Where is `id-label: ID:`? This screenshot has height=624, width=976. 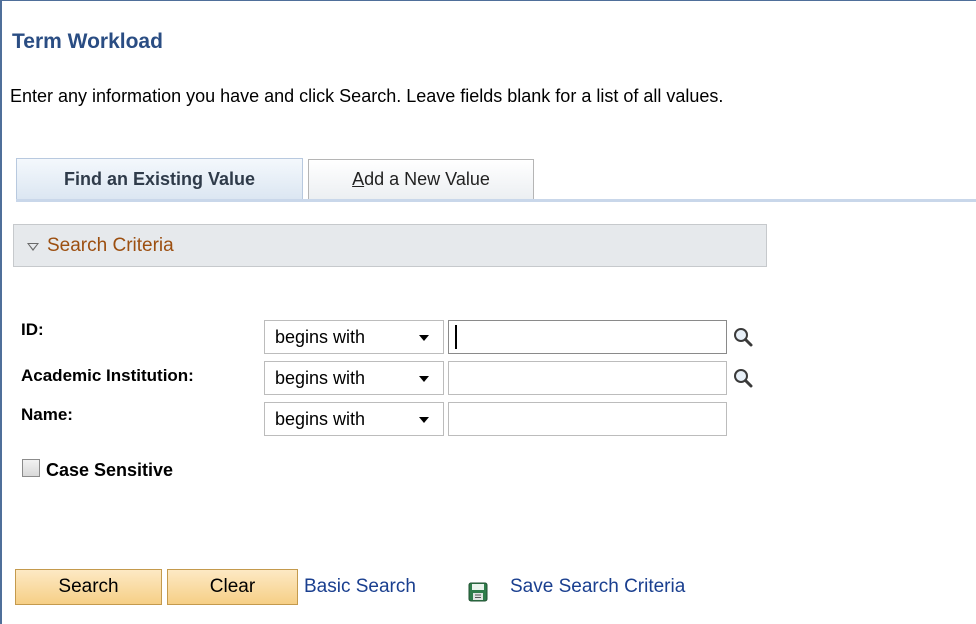
id-label: ID: is located at coordinates (32, 329).